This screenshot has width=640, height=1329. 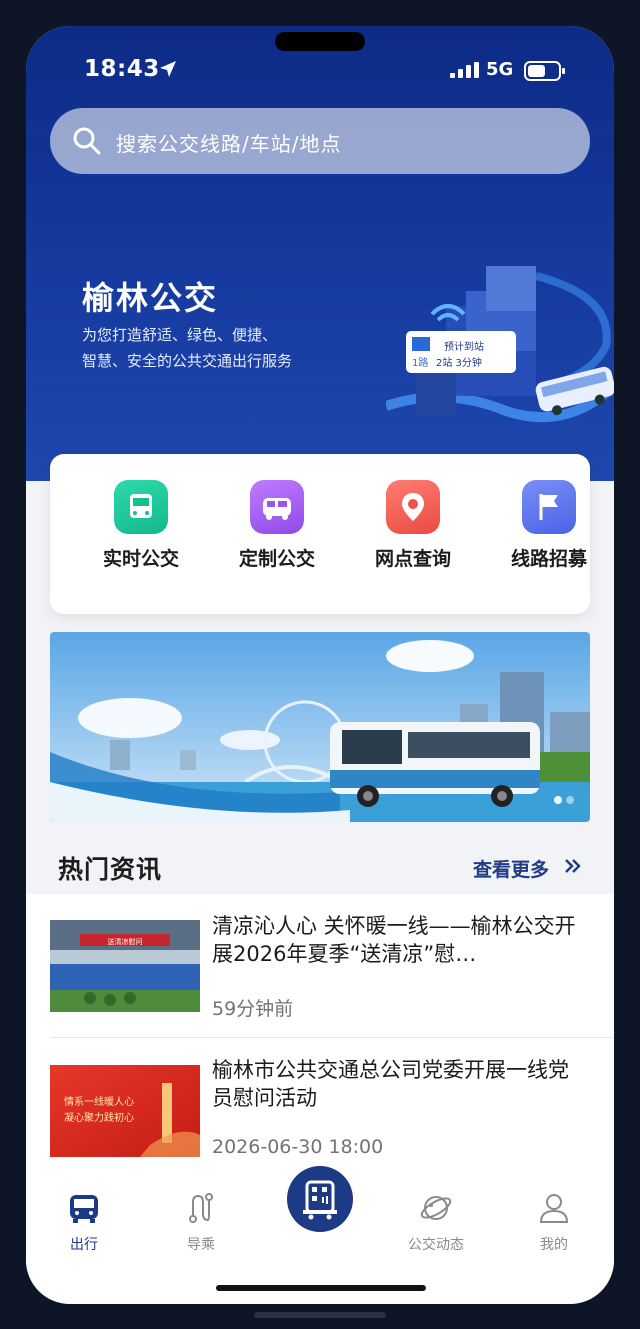 I want to click on thumb-text: 凝心聚力践初心, so click(x=99, y=1117).